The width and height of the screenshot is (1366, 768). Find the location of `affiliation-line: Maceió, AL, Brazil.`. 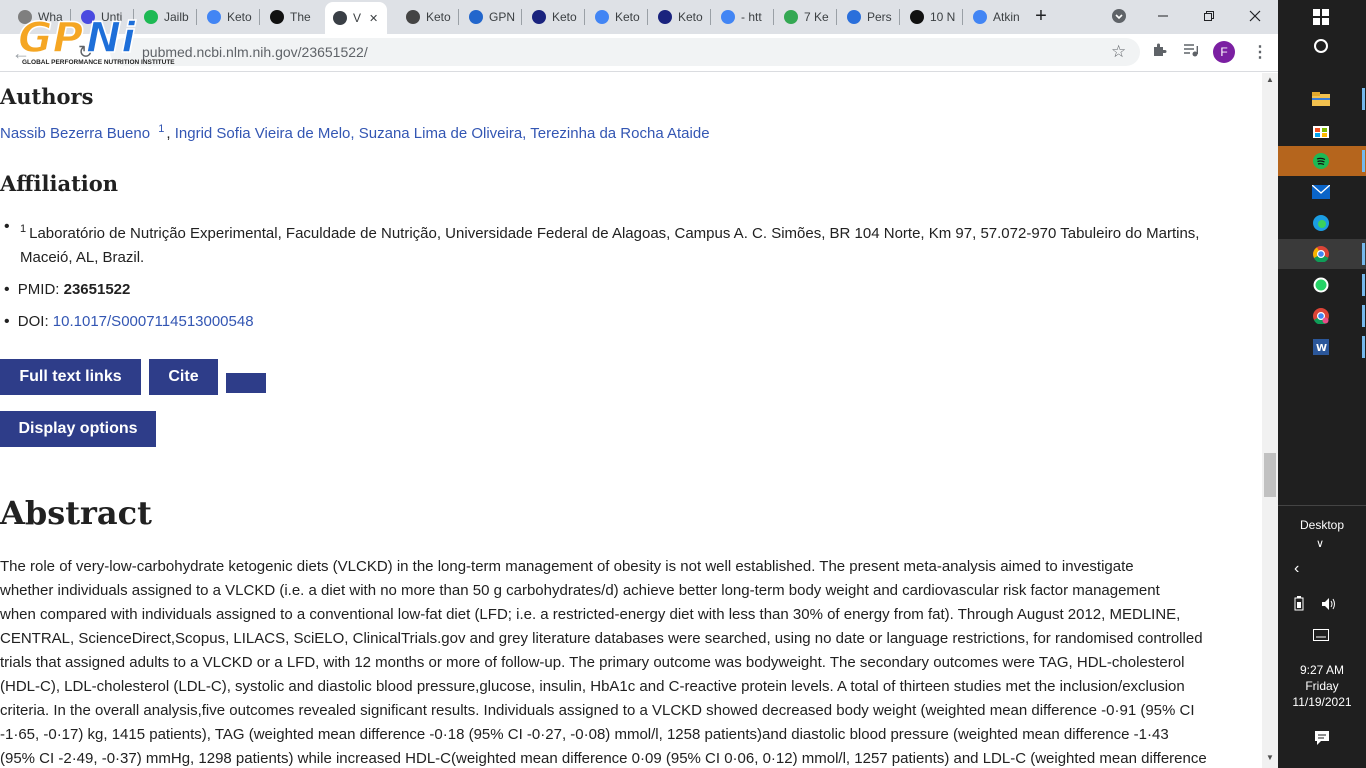

affiliation-line: Maceió, AL, Brazil. is located at coordinates (82, 257).